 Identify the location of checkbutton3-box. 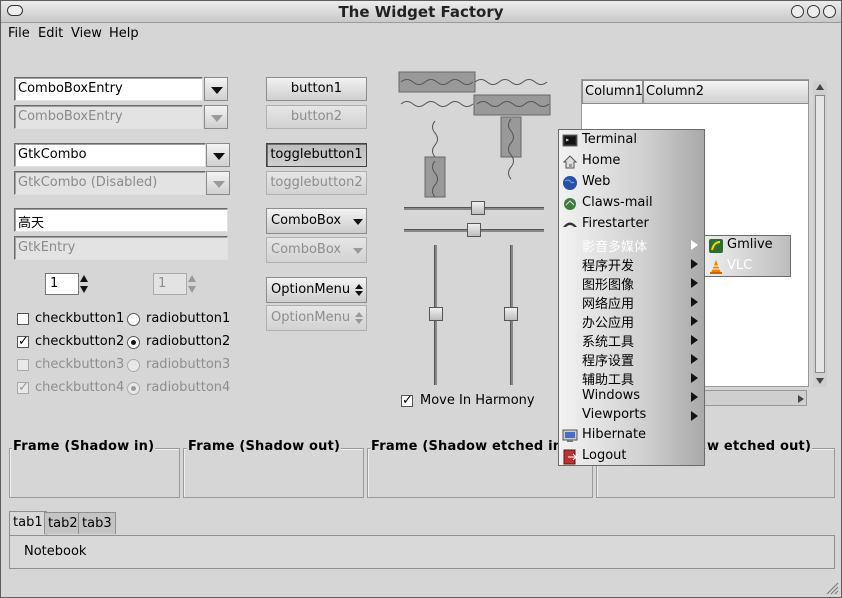
(23, 365).